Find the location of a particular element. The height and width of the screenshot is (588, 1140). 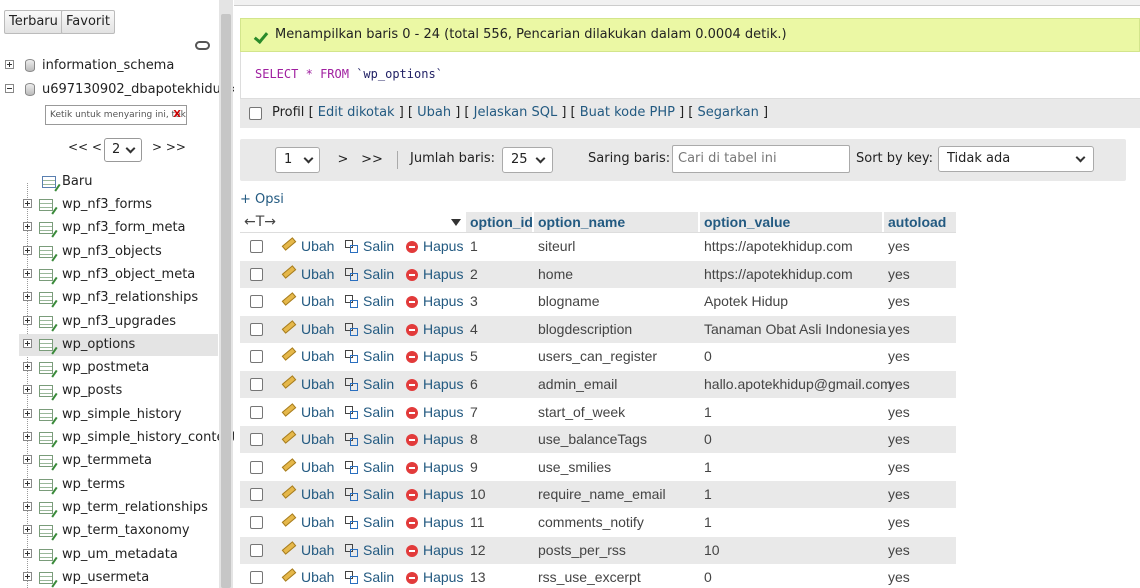

next-page-button: > is located at coordinates (343, 160).